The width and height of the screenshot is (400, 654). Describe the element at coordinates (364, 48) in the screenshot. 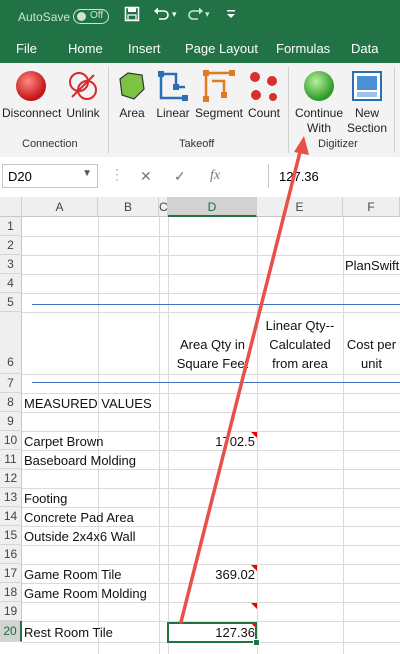

I see `tab-data: Data` at that location.